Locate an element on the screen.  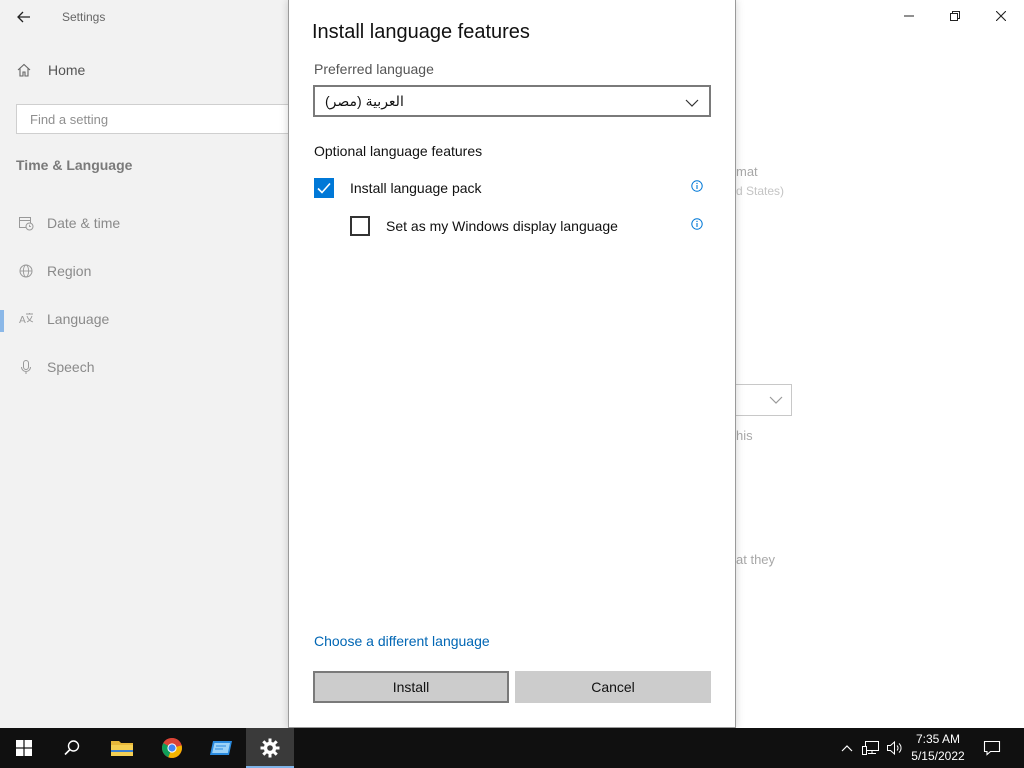
section-title: Time & Language is located at coordinates (74, 165).